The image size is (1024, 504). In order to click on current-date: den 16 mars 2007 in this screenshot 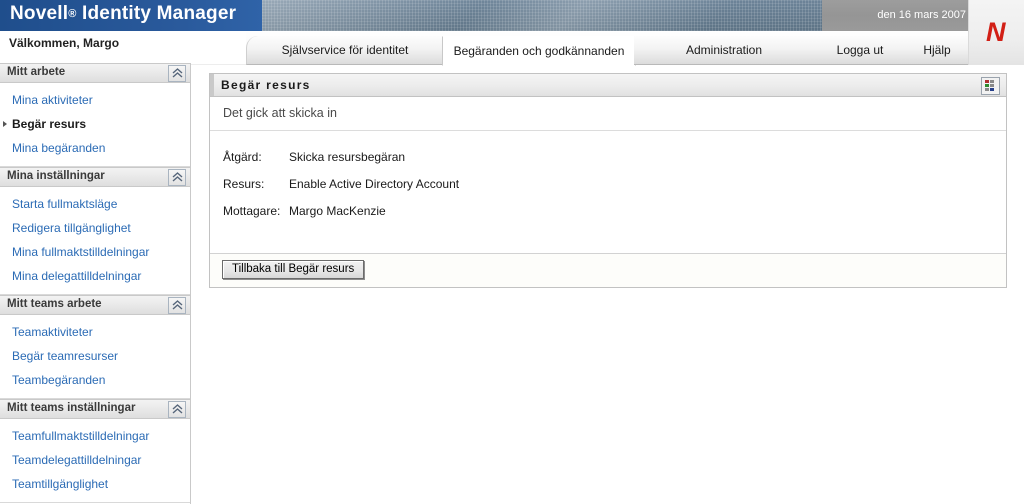, I will do `click(921, 15)`.